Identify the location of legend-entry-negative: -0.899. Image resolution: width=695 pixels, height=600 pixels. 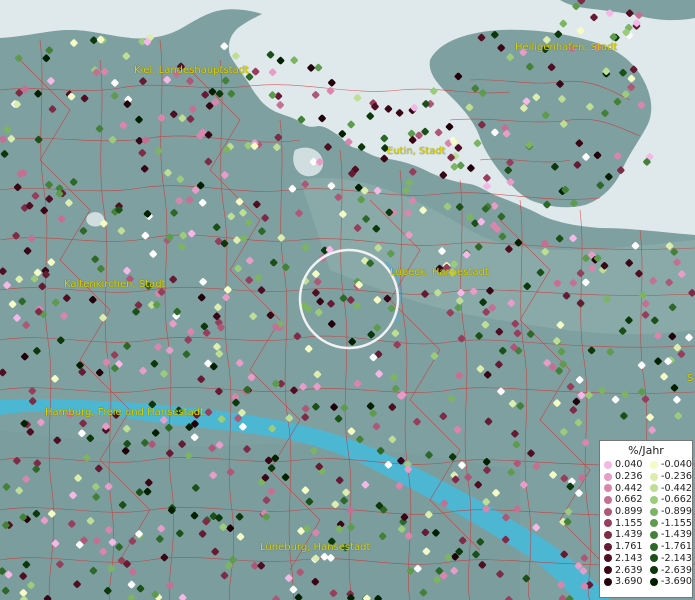
(669, 511).